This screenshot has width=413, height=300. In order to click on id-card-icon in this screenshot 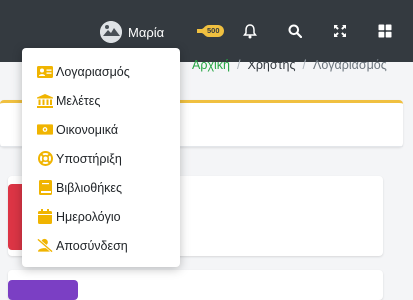, I will do `click(45, 72)`.